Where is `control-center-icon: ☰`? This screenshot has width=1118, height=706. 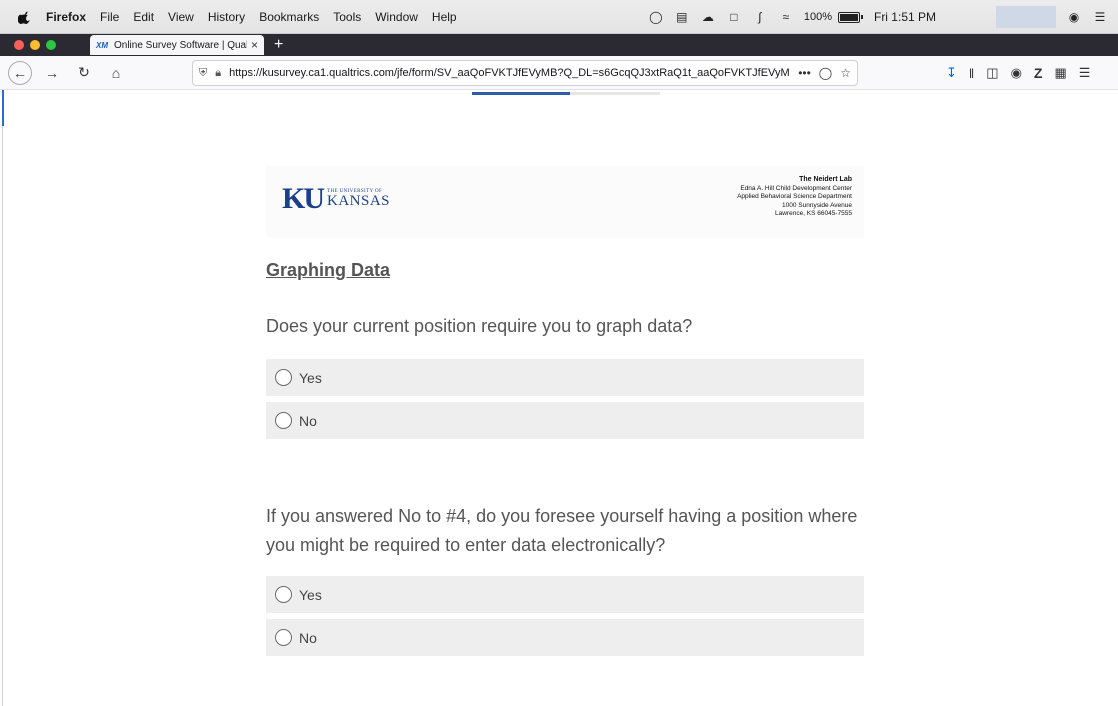 control-center-icon: ☰ is located at coordinates (1100, 17).